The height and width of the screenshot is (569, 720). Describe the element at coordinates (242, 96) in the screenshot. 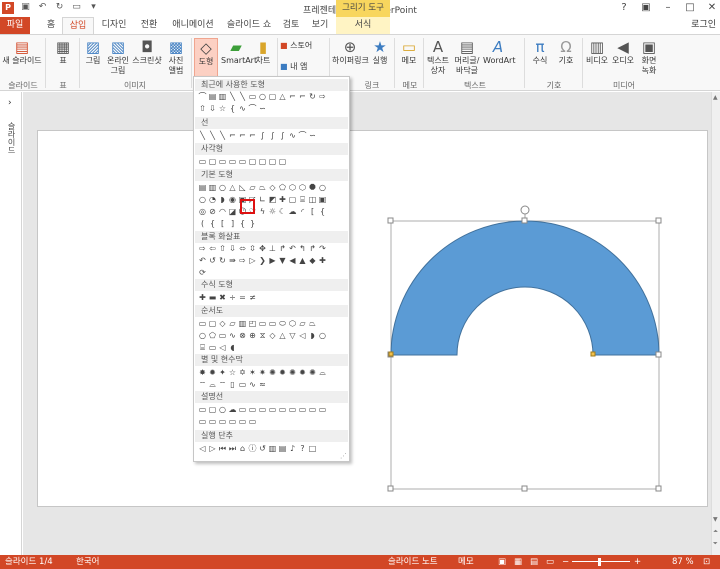

I see `arrow-line-icon: ╲` at that location.